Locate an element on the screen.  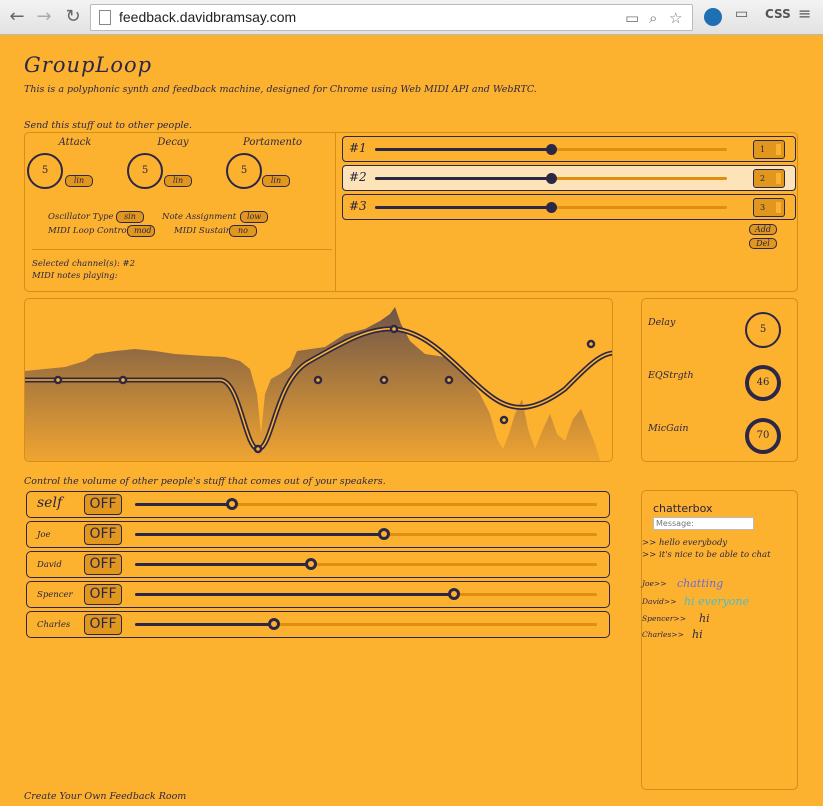
chat-message-input is located at coordinates (703, 523).